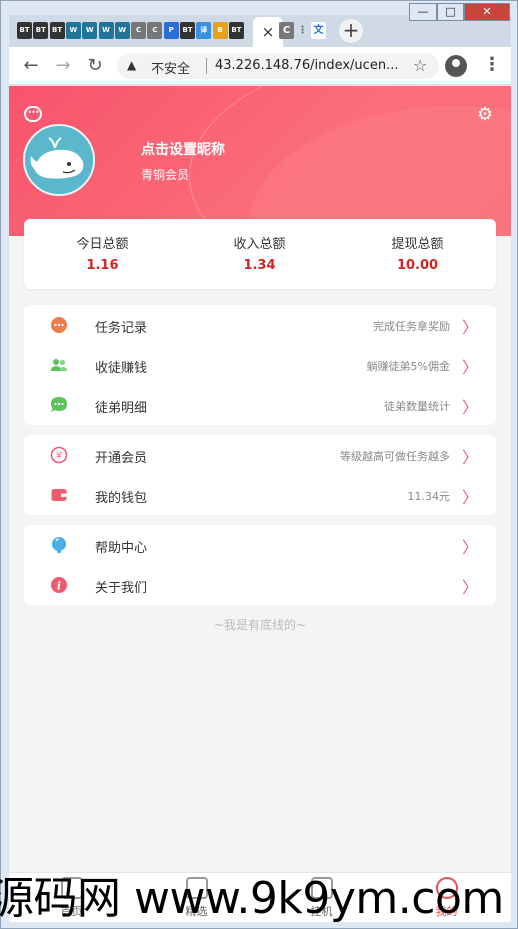 The width and height of the screenshot is (518, 929). I want to click on stat-today: 今日总额 1.16, so click(102, 253).